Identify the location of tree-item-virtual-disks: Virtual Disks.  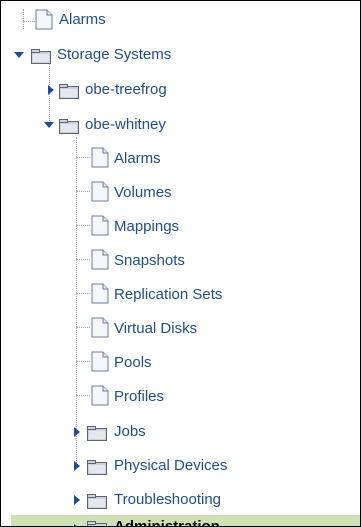
(180, 329).